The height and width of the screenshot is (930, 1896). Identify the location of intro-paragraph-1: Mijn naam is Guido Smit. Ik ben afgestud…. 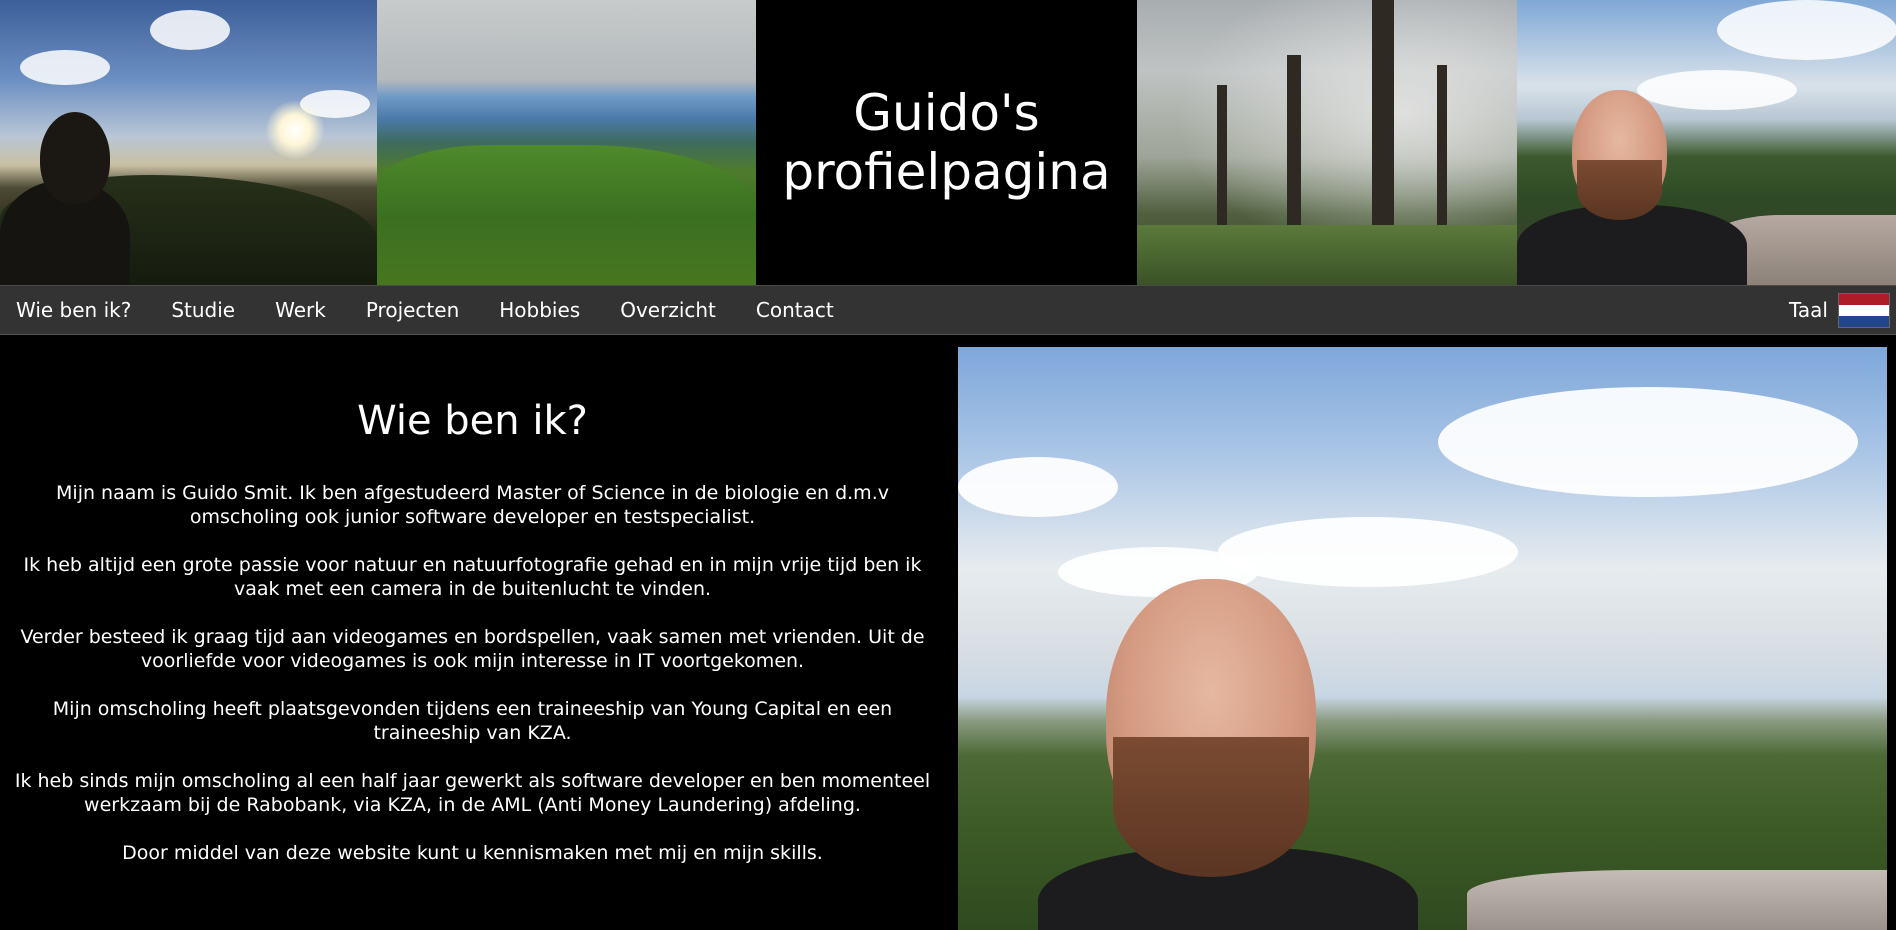
(472, 505).